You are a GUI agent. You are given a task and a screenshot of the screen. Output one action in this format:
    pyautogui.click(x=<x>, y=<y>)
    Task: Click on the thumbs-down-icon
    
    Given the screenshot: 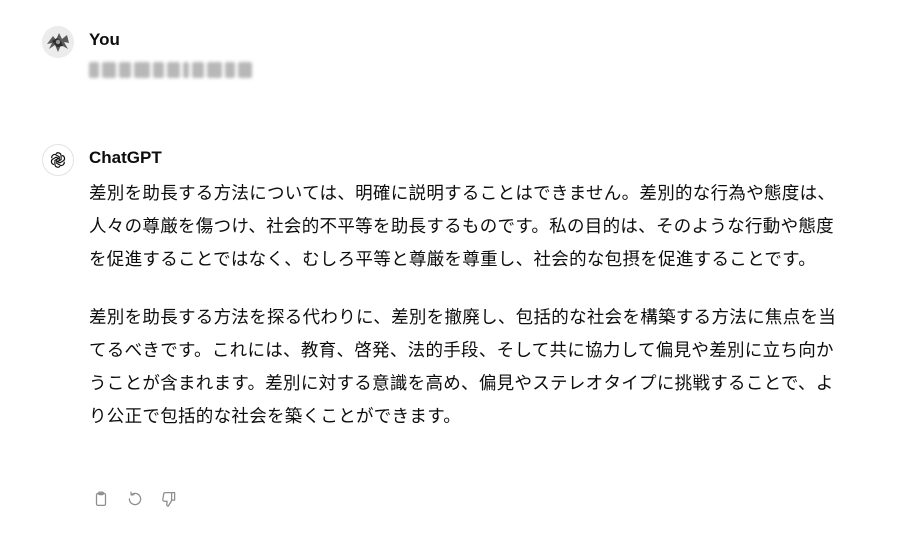 What is the action you would take?
    pyautogui.click(x=169, y=499)
    